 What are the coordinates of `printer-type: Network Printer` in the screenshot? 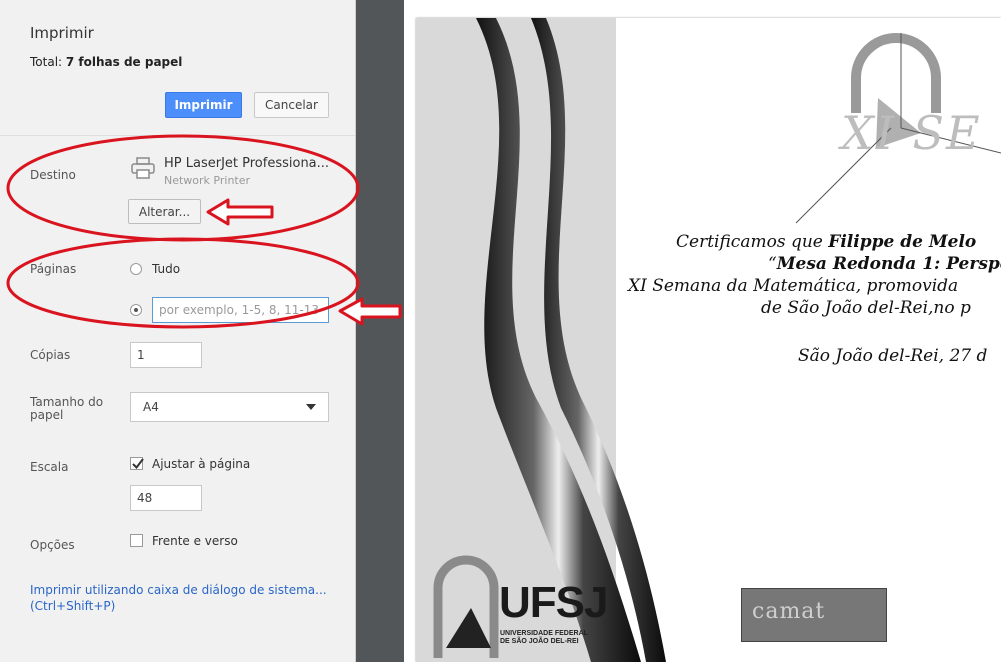 It's located at (207, 180).